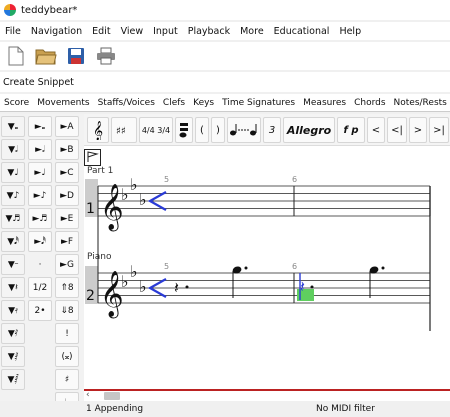 The height and width of the screenshot is (417, 450). What do you see at coordinates (272, 130) in the screenshot?
I see `triplet-button: 3` at bounding box center [272, 130].